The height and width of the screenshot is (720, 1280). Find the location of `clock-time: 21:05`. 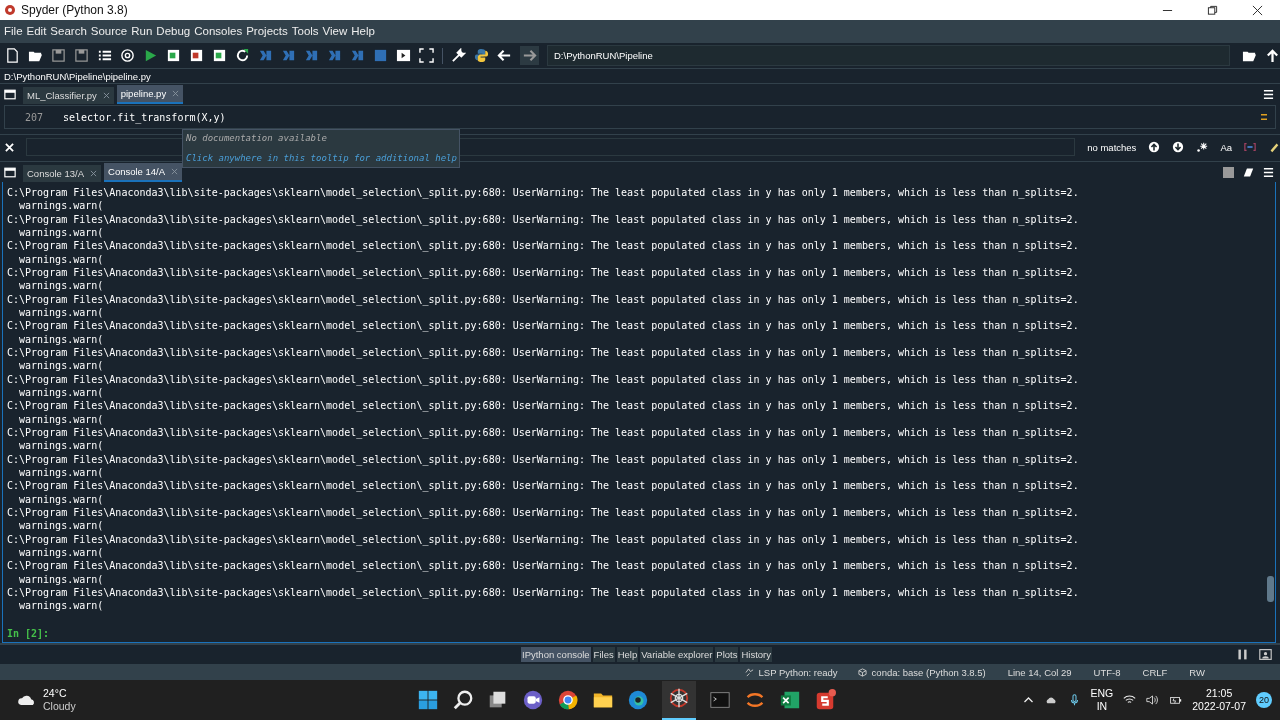

clock-time: 21:05 is located at coordinates (1219, 693).